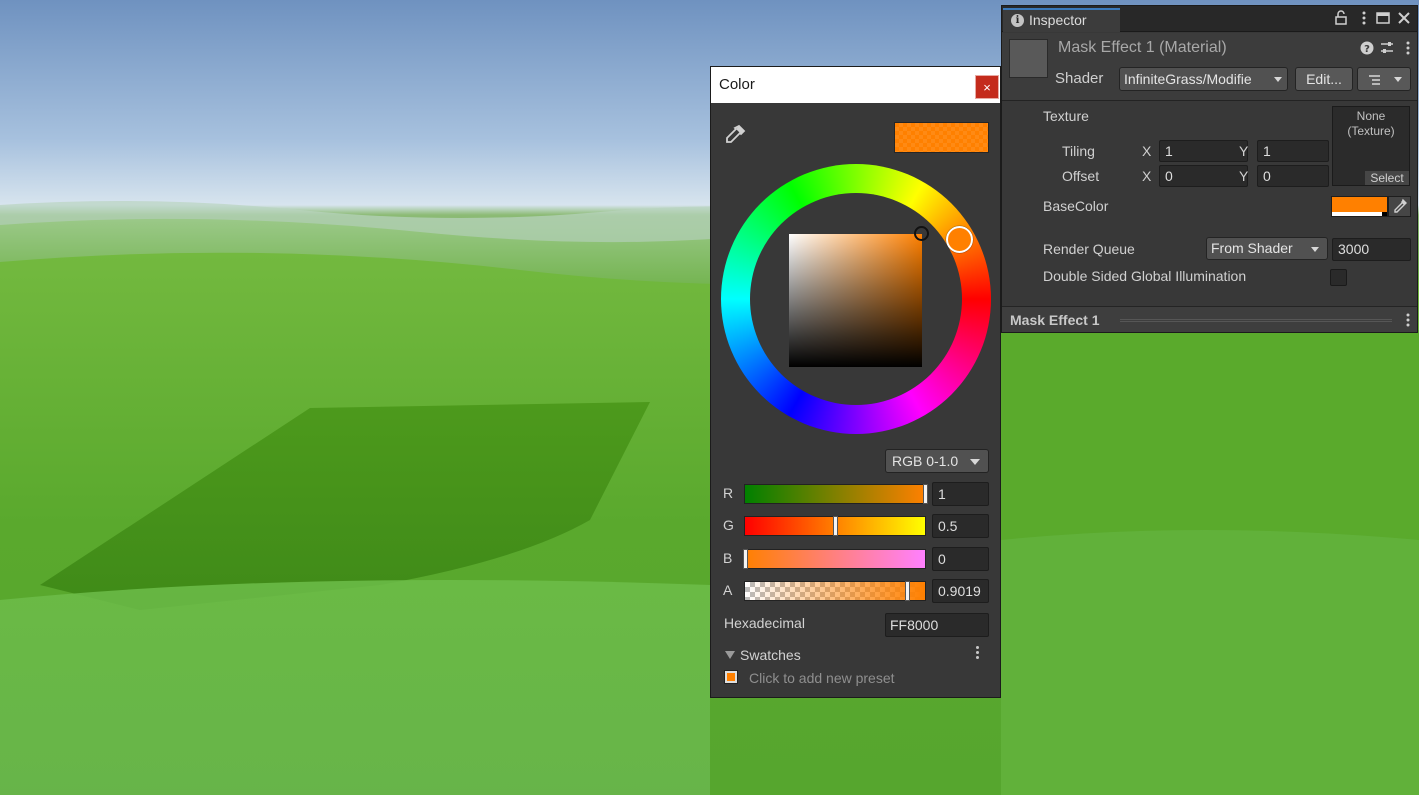 The height and width of the screenshot is (795, 1419). What do you see at coordinates (941, 137) in the screenshot?
I see `color-preview-swatch` at bounding box center [941, 137].